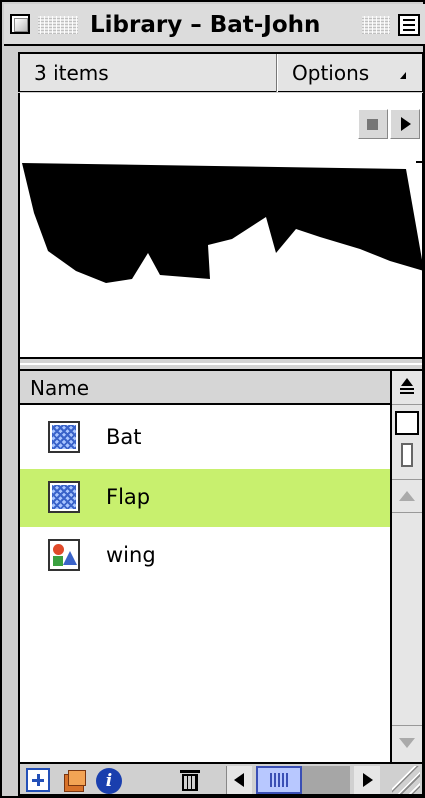  Describe the element at coordinates (128, 497) in the screenshot. I see `list-item-label: Flap` at that location.